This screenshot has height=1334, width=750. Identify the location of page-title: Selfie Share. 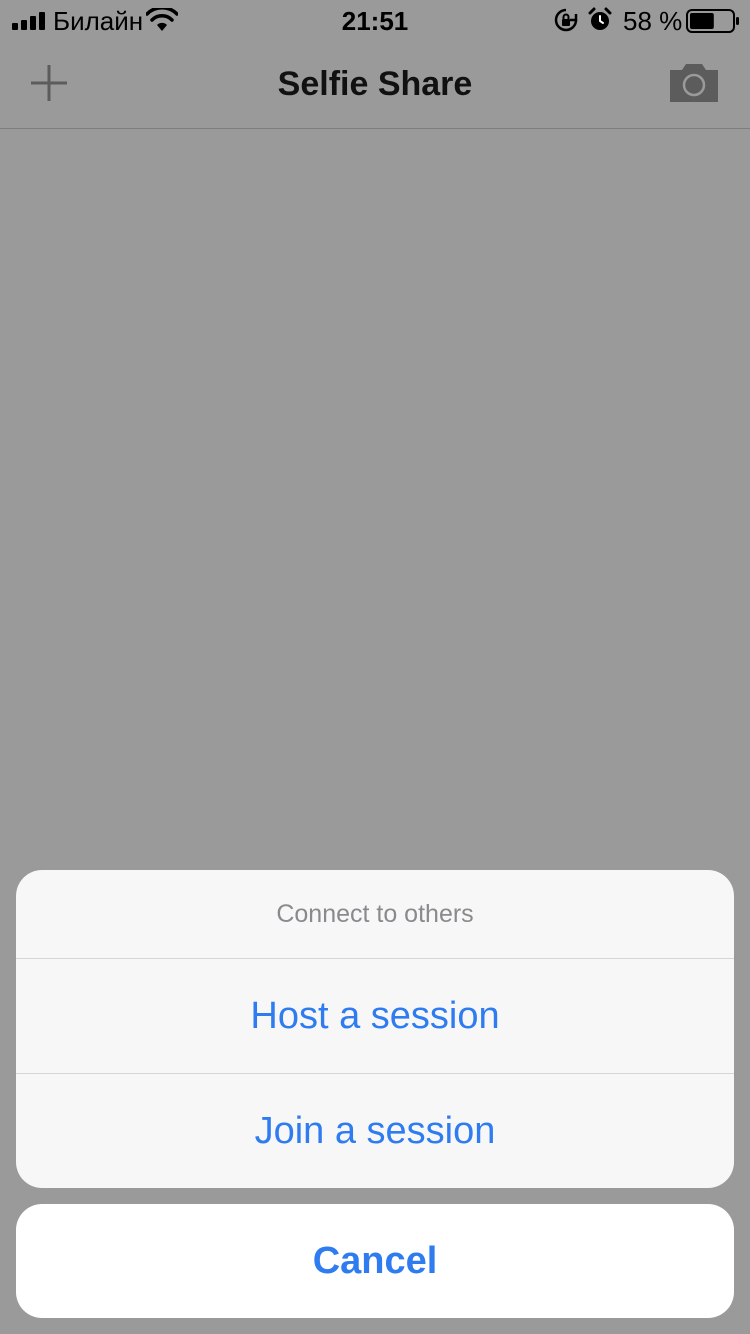
(375, 84).